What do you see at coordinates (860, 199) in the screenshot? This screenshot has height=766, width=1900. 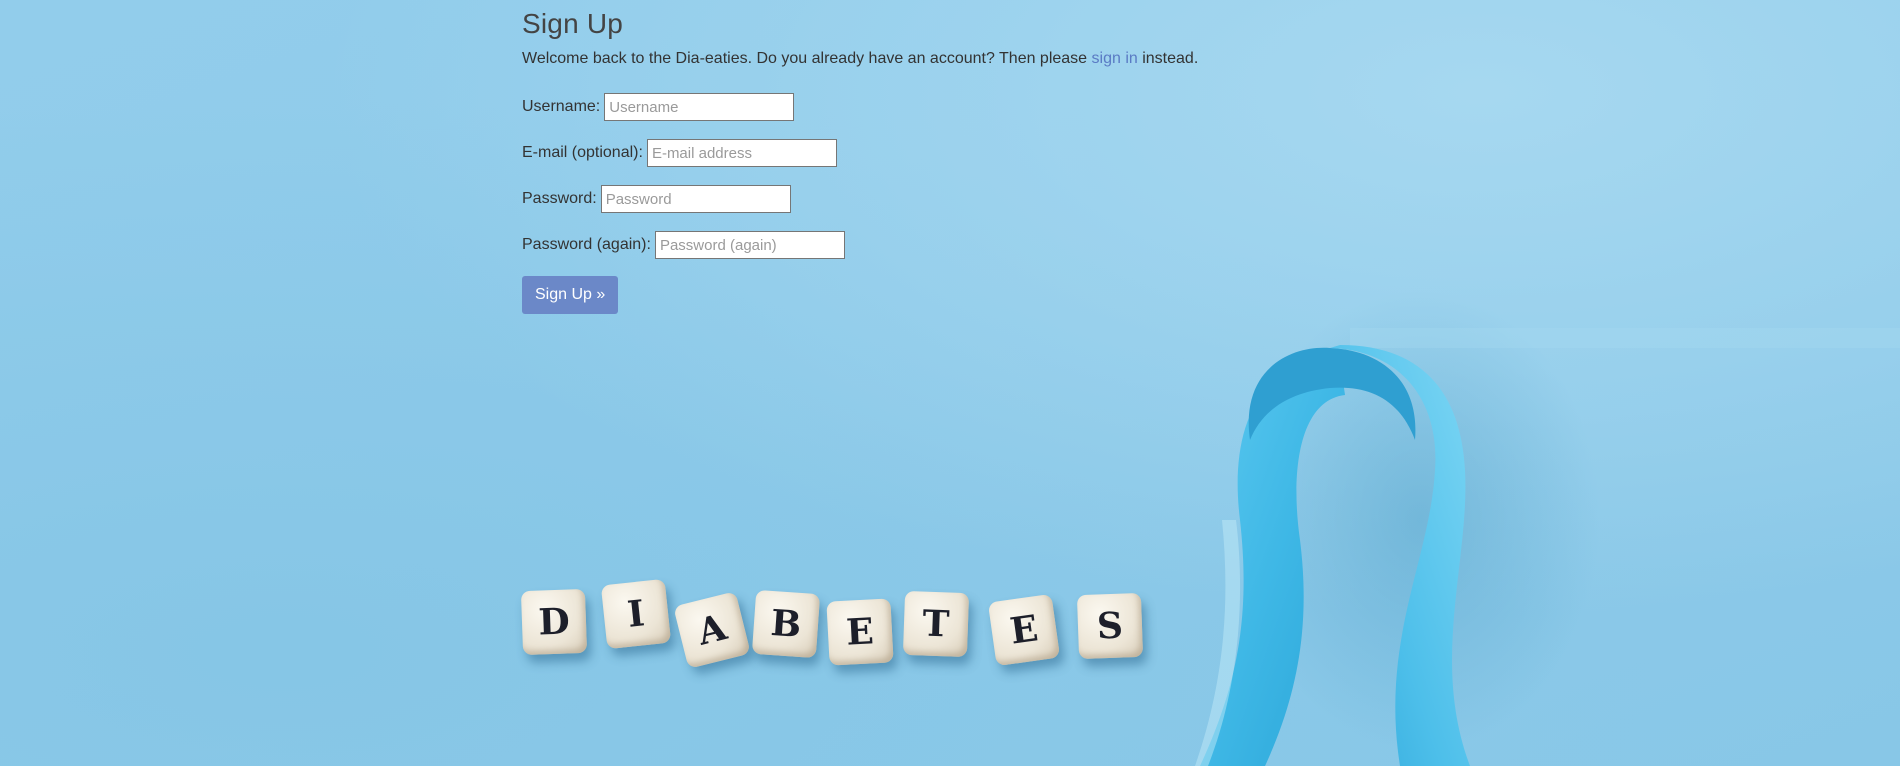 I see `password-row: Password:` at bounding box center [860, 199].